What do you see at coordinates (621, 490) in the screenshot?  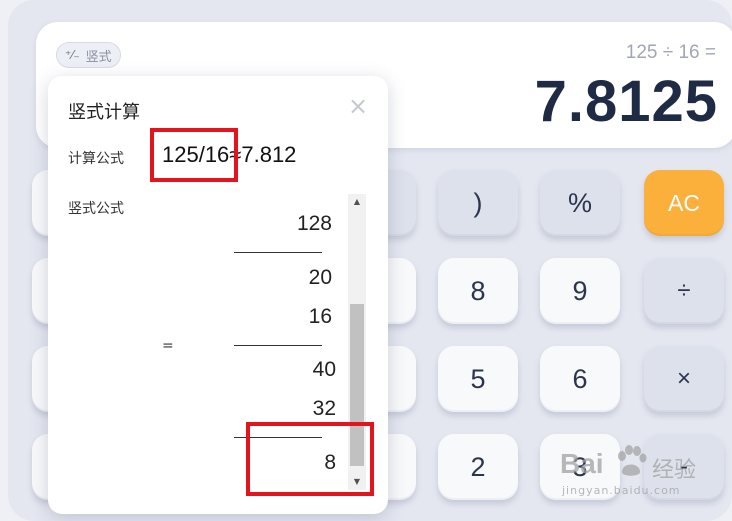 I see `watermark-url: jingyan.baidu.com` at bounding box center [621, 490].